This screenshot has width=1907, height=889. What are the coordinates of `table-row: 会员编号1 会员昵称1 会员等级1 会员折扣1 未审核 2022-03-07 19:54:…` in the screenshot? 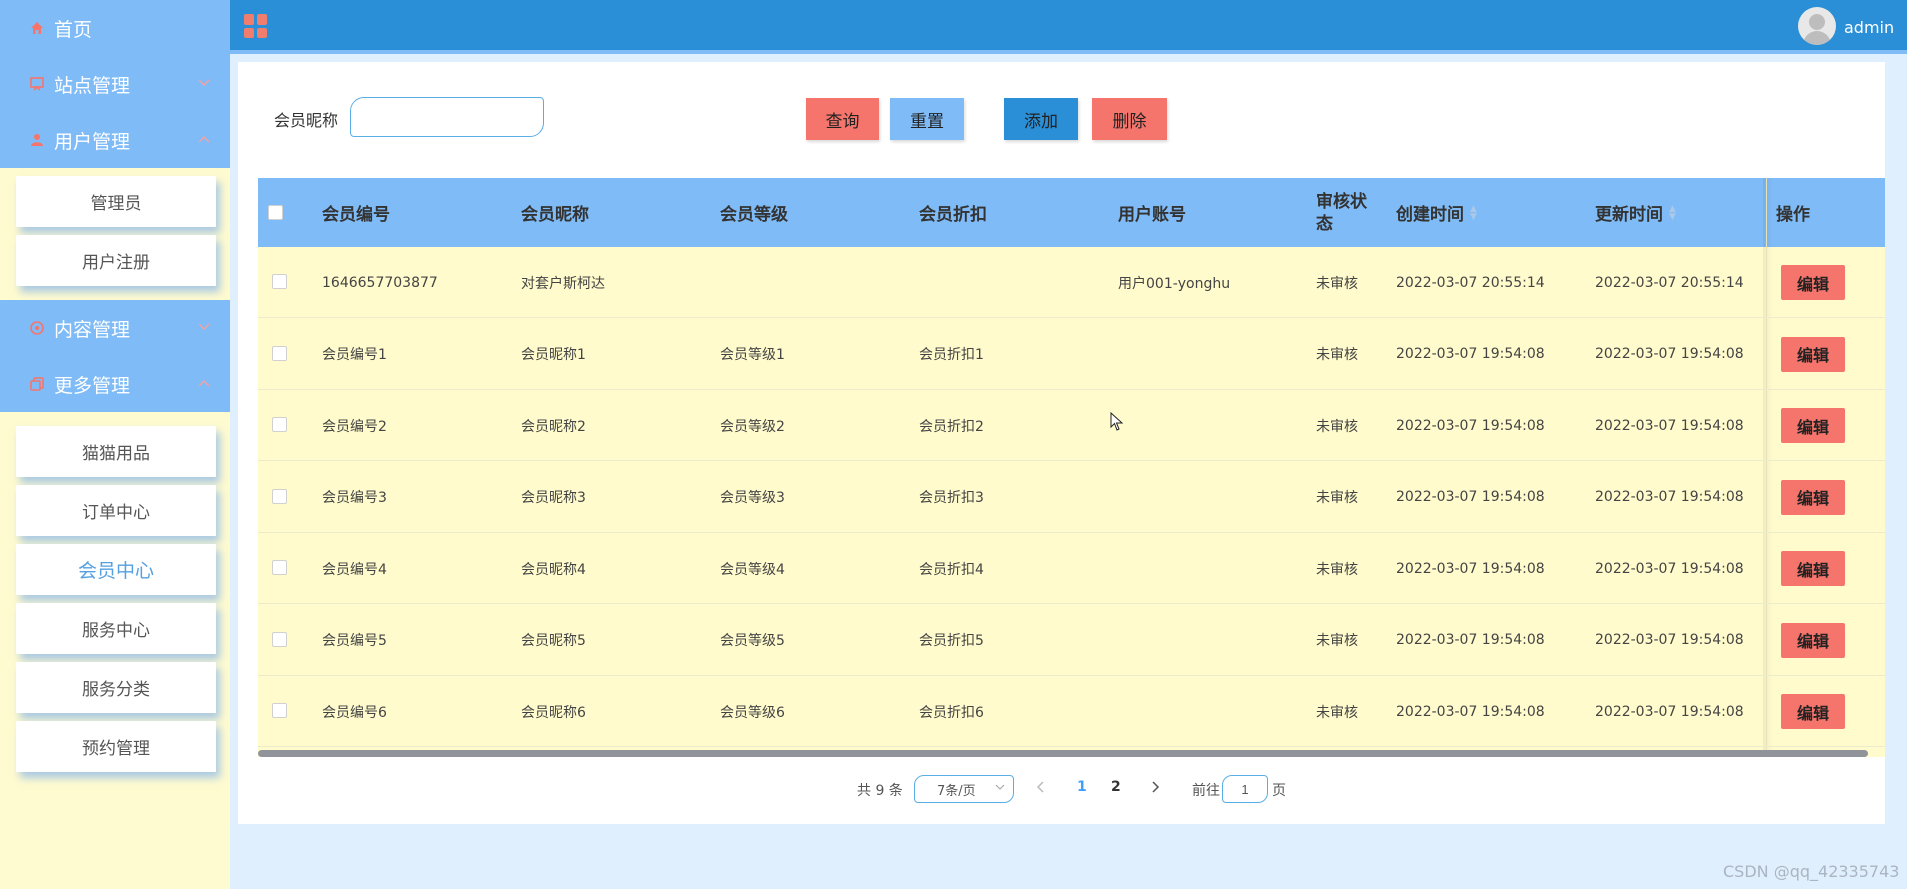 It's located at (1071, 354).